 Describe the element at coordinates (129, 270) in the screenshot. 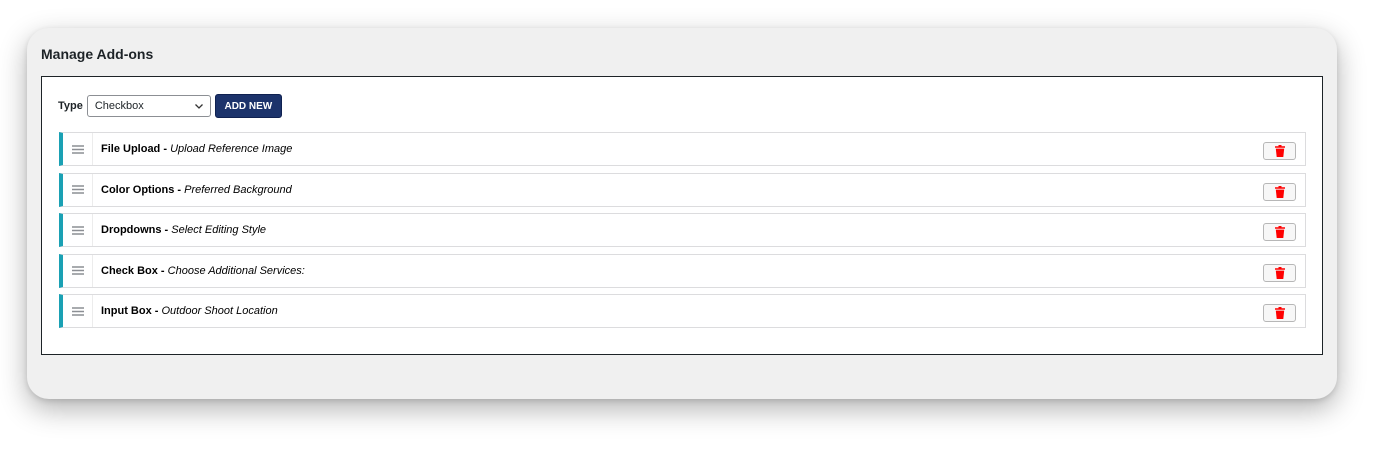

I see `addon-type: Check Box` at that location.